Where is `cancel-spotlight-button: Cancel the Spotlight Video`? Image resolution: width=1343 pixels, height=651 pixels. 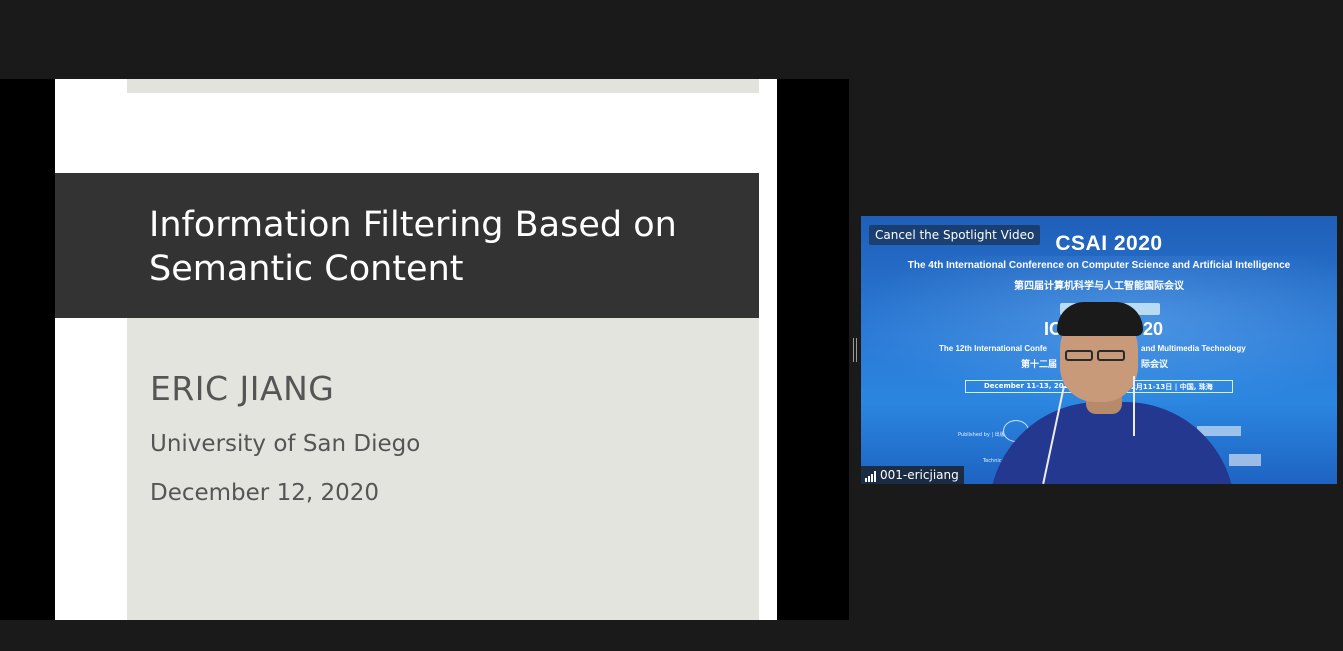 cancel-spotlight-button: Cancel the Spotlight Video is located at coordinates (955, 235).